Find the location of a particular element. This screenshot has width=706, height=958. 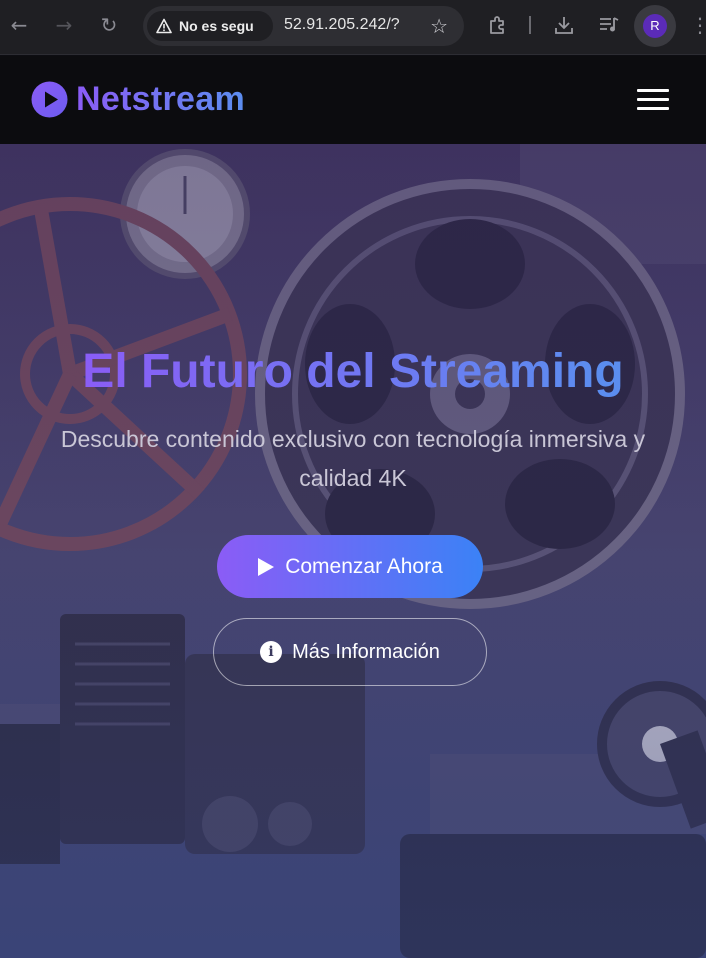

hero-title: El Futuro del Streaming is located at coordinates (353, 371).